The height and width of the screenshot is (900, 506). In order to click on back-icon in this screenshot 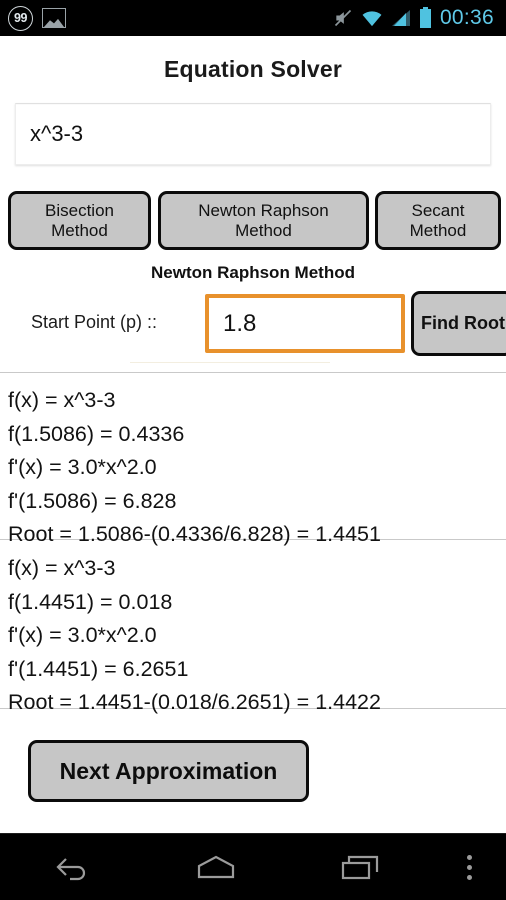, I will do `click(71, 869)`.